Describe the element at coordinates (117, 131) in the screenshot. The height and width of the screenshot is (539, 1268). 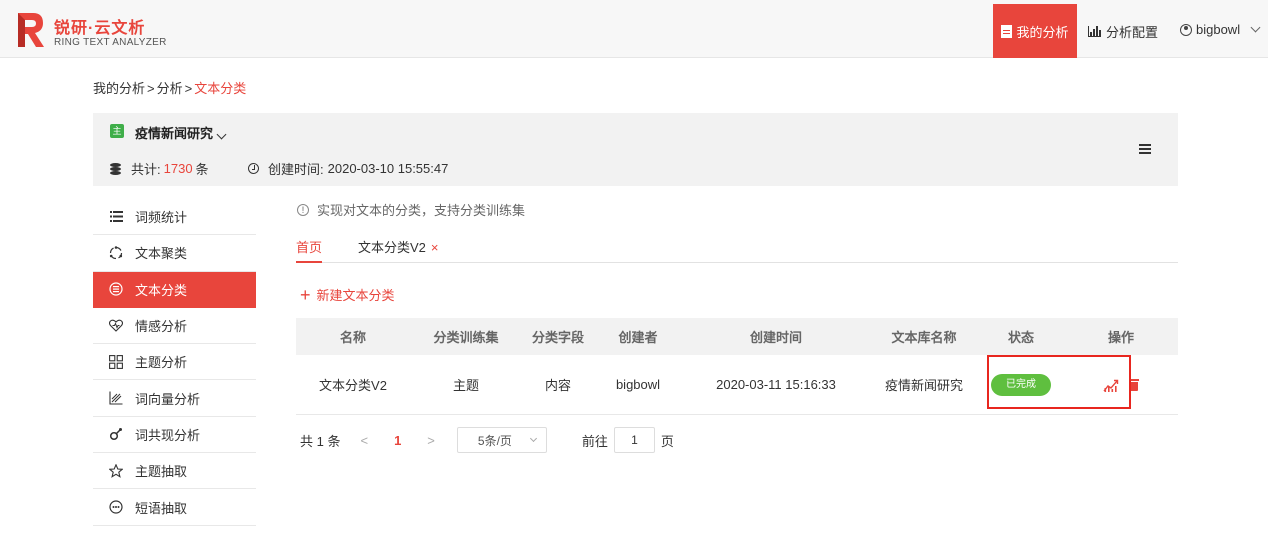
I see `project-badge: 主` at that location.